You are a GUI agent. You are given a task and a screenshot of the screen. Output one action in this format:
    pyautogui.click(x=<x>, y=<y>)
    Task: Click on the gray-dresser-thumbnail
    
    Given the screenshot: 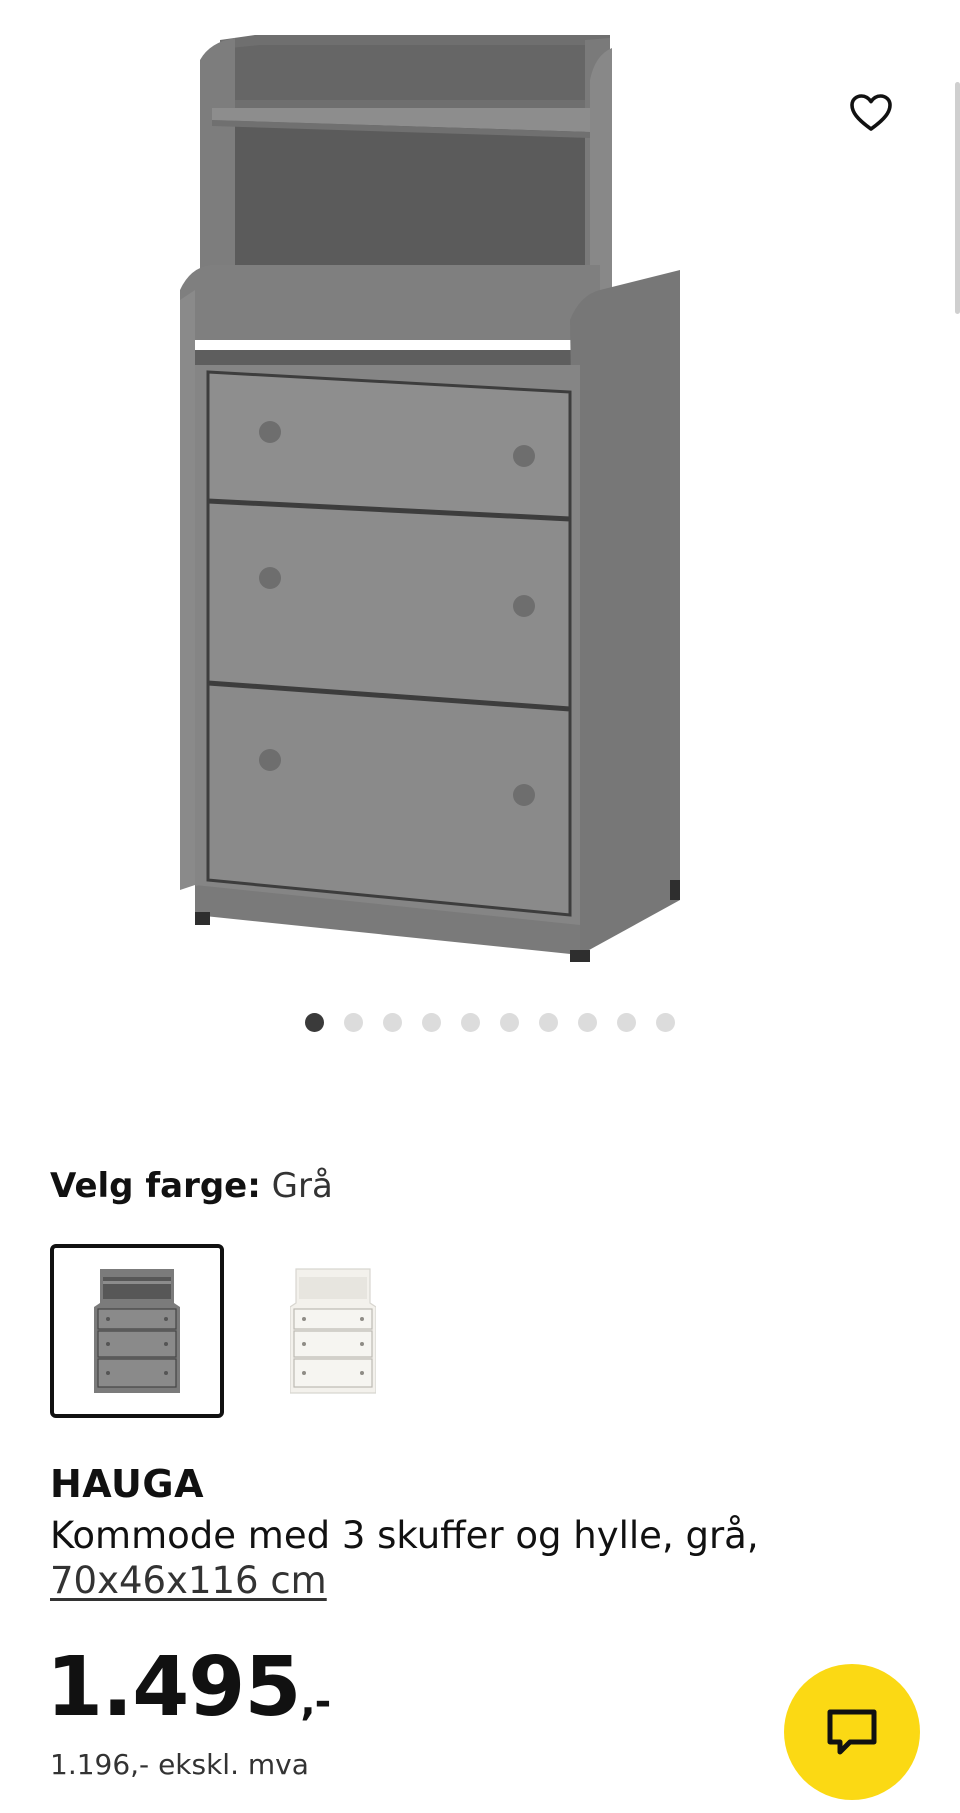 What is the action you would take?
    pyautogui.click(x=137, y=1331)
    